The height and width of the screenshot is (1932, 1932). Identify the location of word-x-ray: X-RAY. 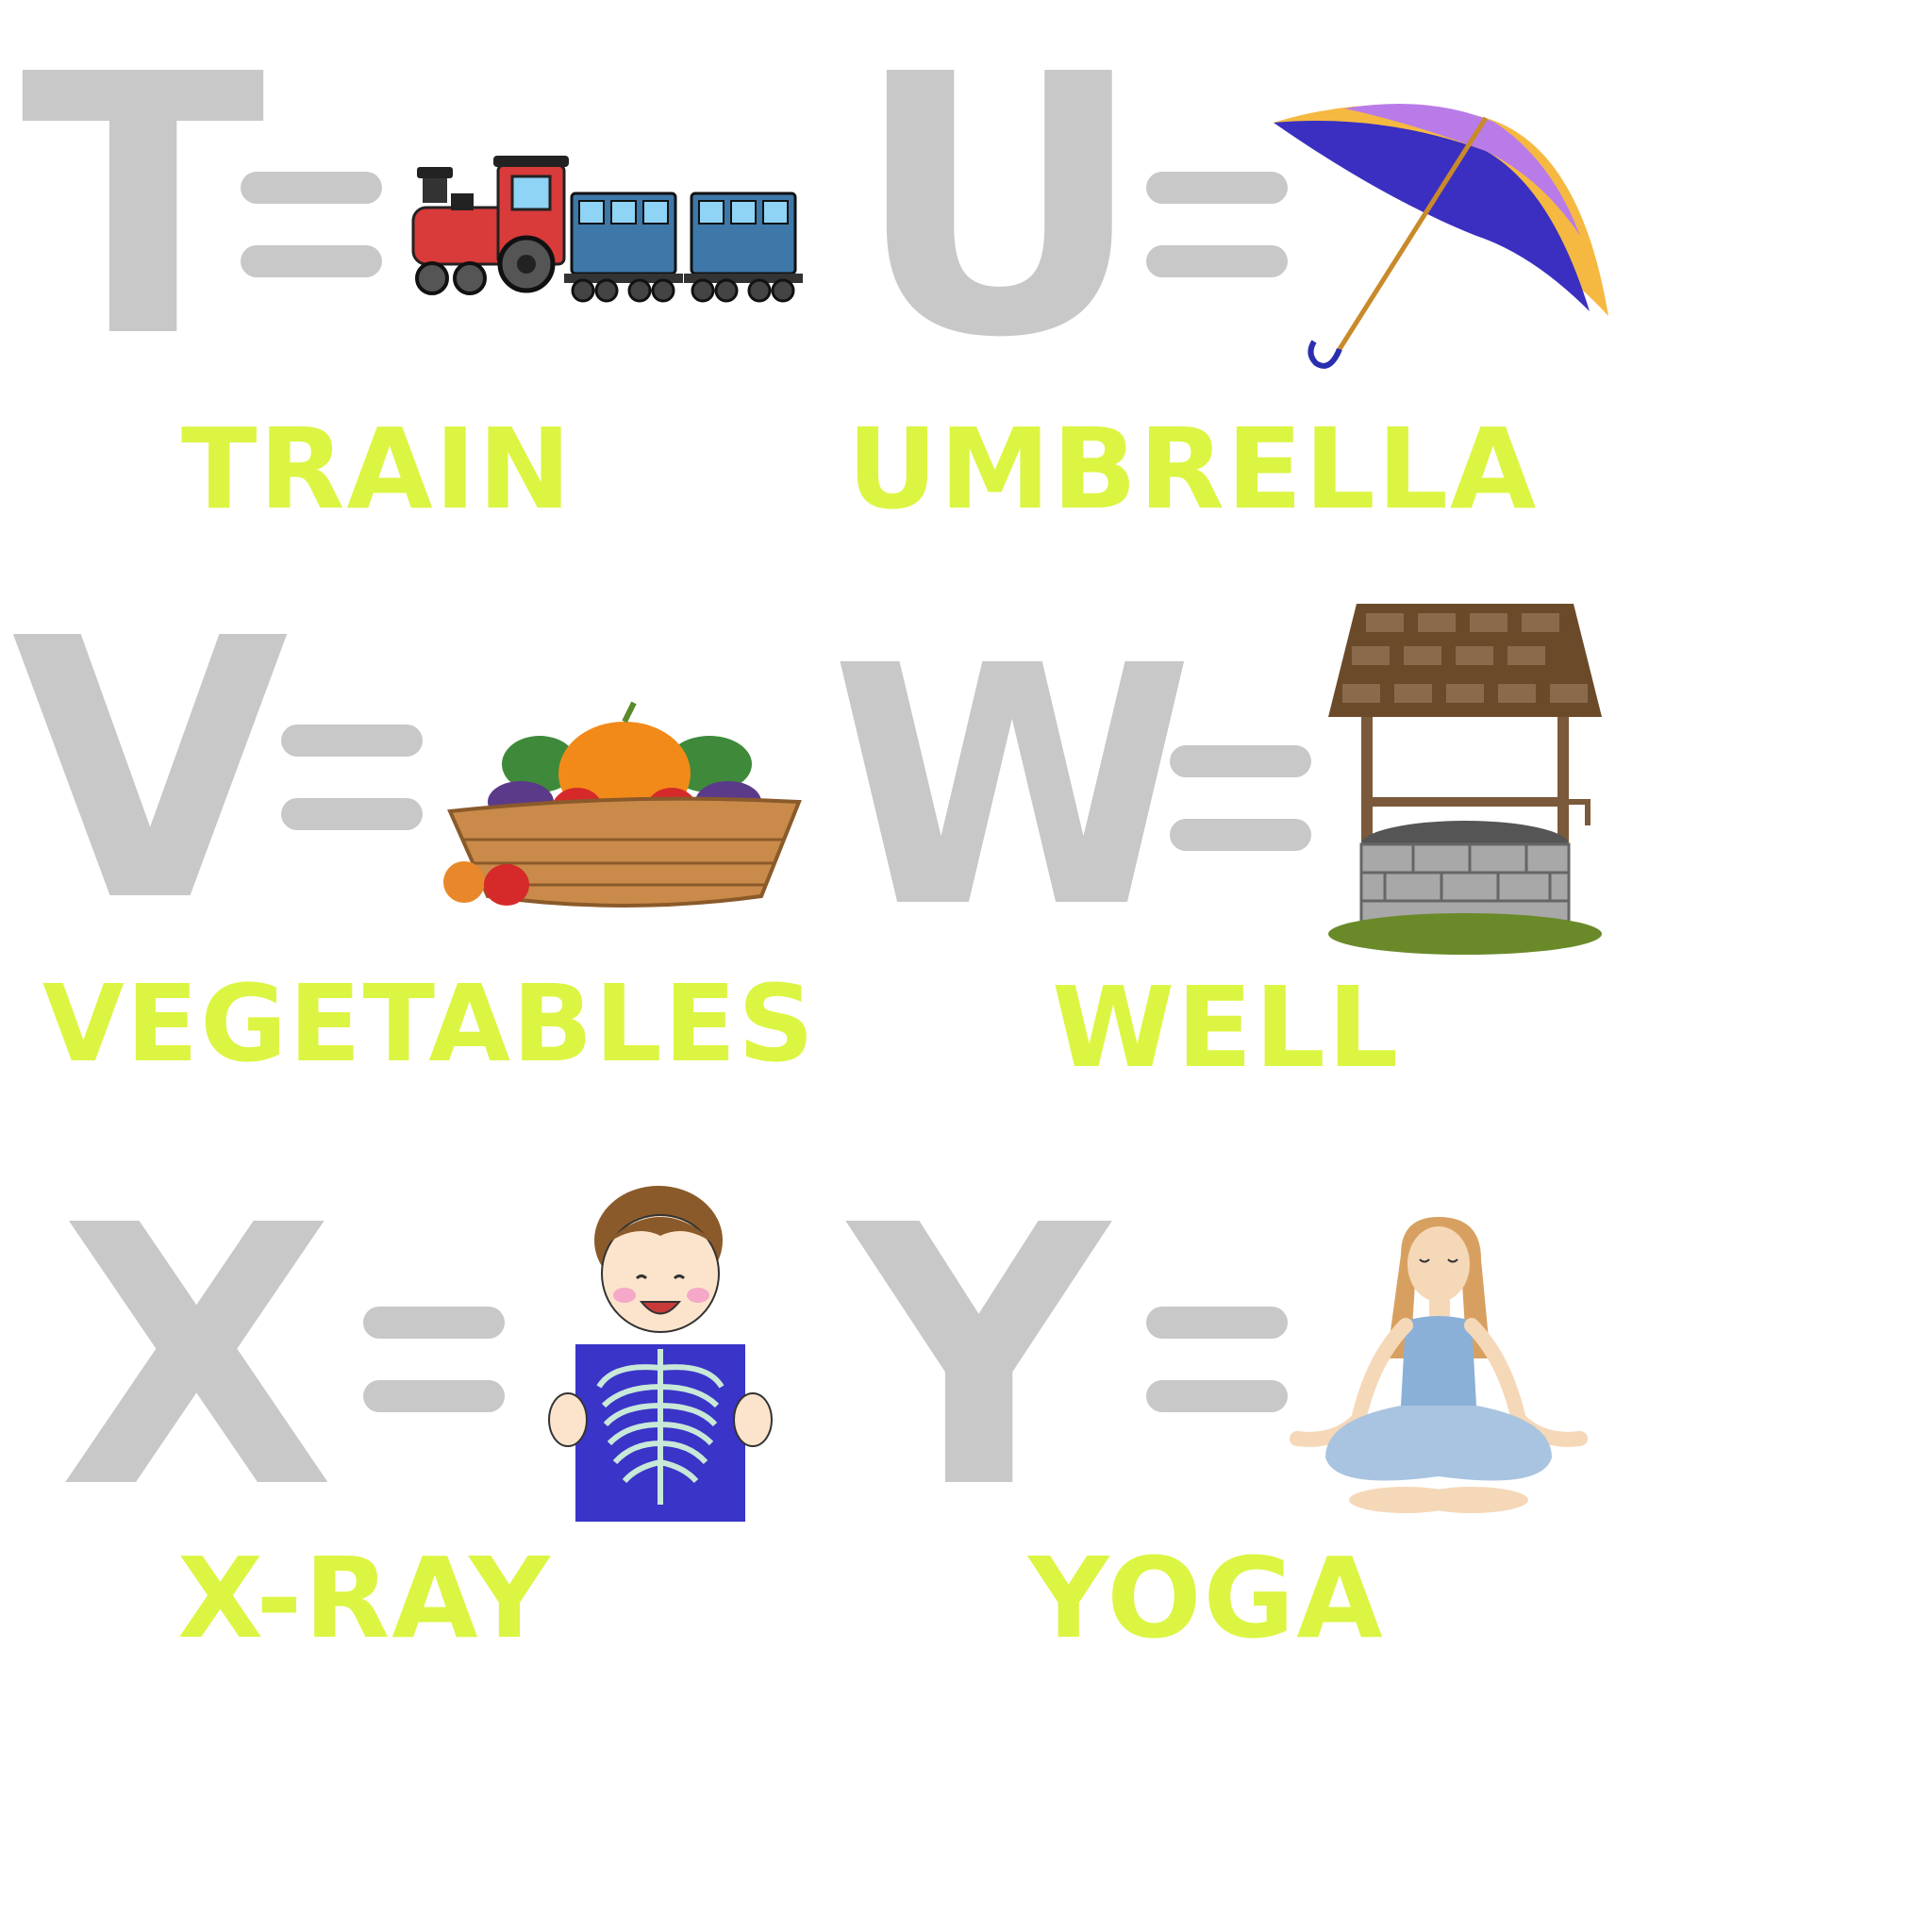
(364, 1598).